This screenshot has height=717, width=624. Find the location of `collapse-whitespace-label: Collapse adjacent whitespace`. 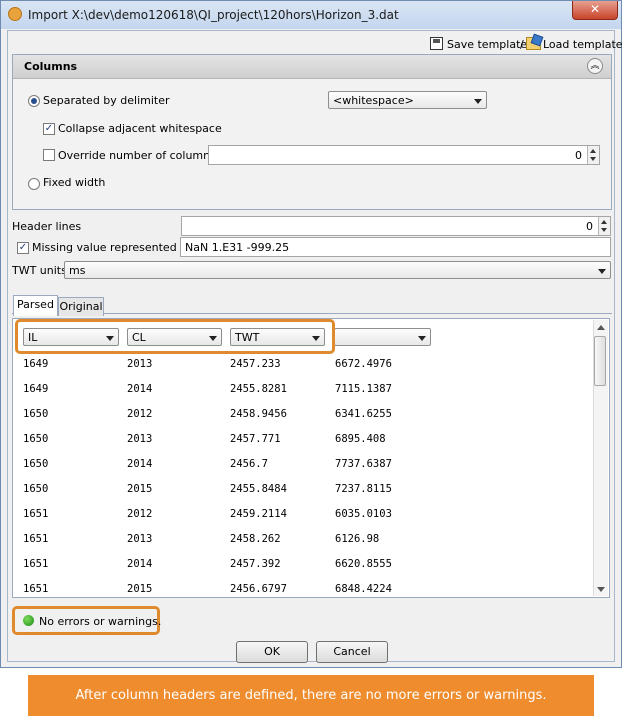

collapse-whitespace-label: Collapse adjacent whitespace is located at coordinates (140, 128).